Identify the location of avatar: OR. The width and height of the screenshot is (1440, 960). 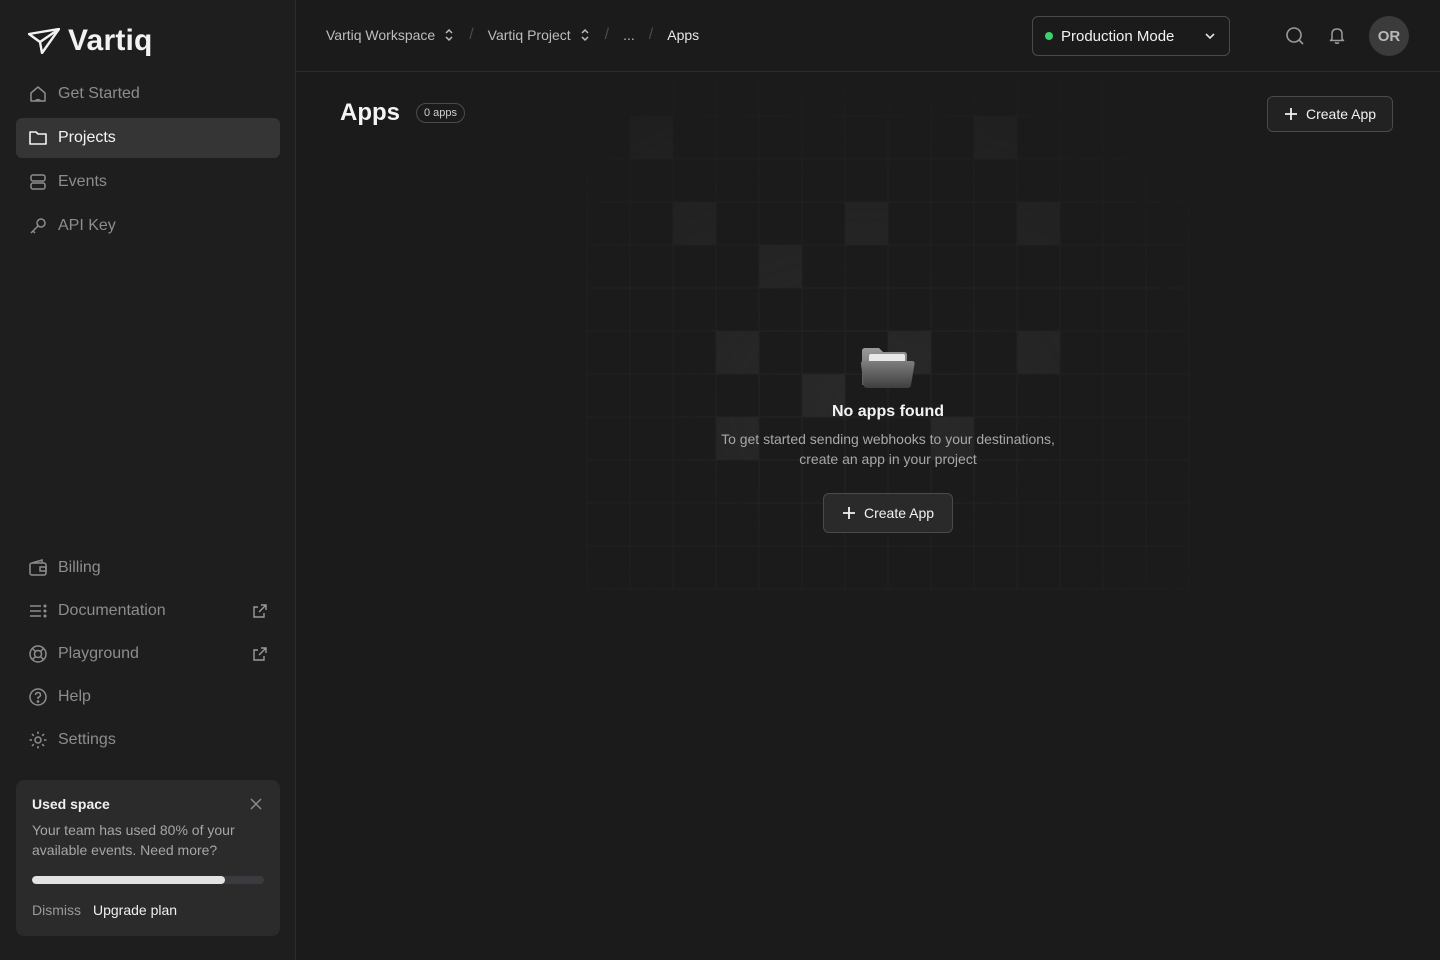
(1389, 36).